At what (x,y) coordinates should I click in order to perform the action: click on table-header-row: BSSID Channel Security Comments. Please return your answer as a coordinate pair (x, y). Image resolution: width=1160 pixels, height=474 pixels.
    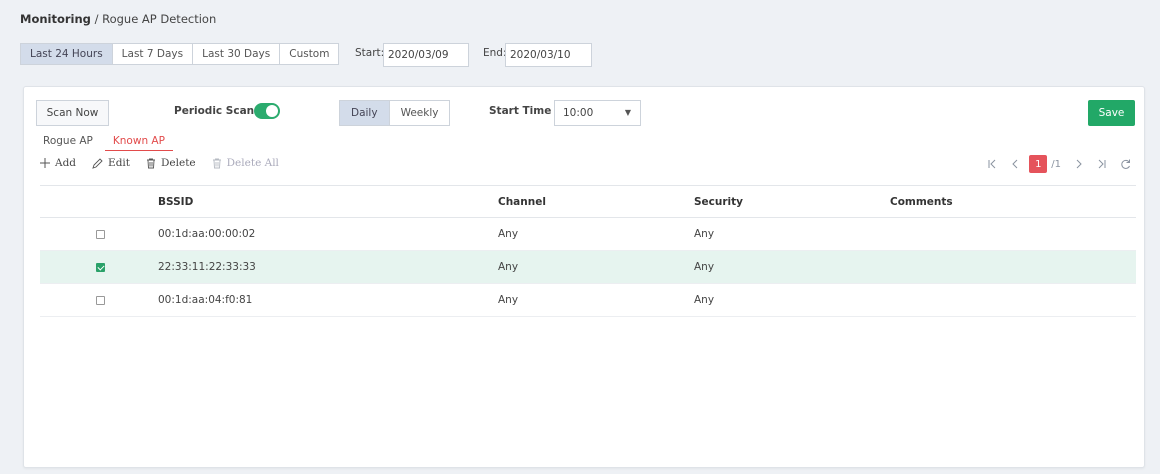
    Looking at the image, I should click on (588, 201).